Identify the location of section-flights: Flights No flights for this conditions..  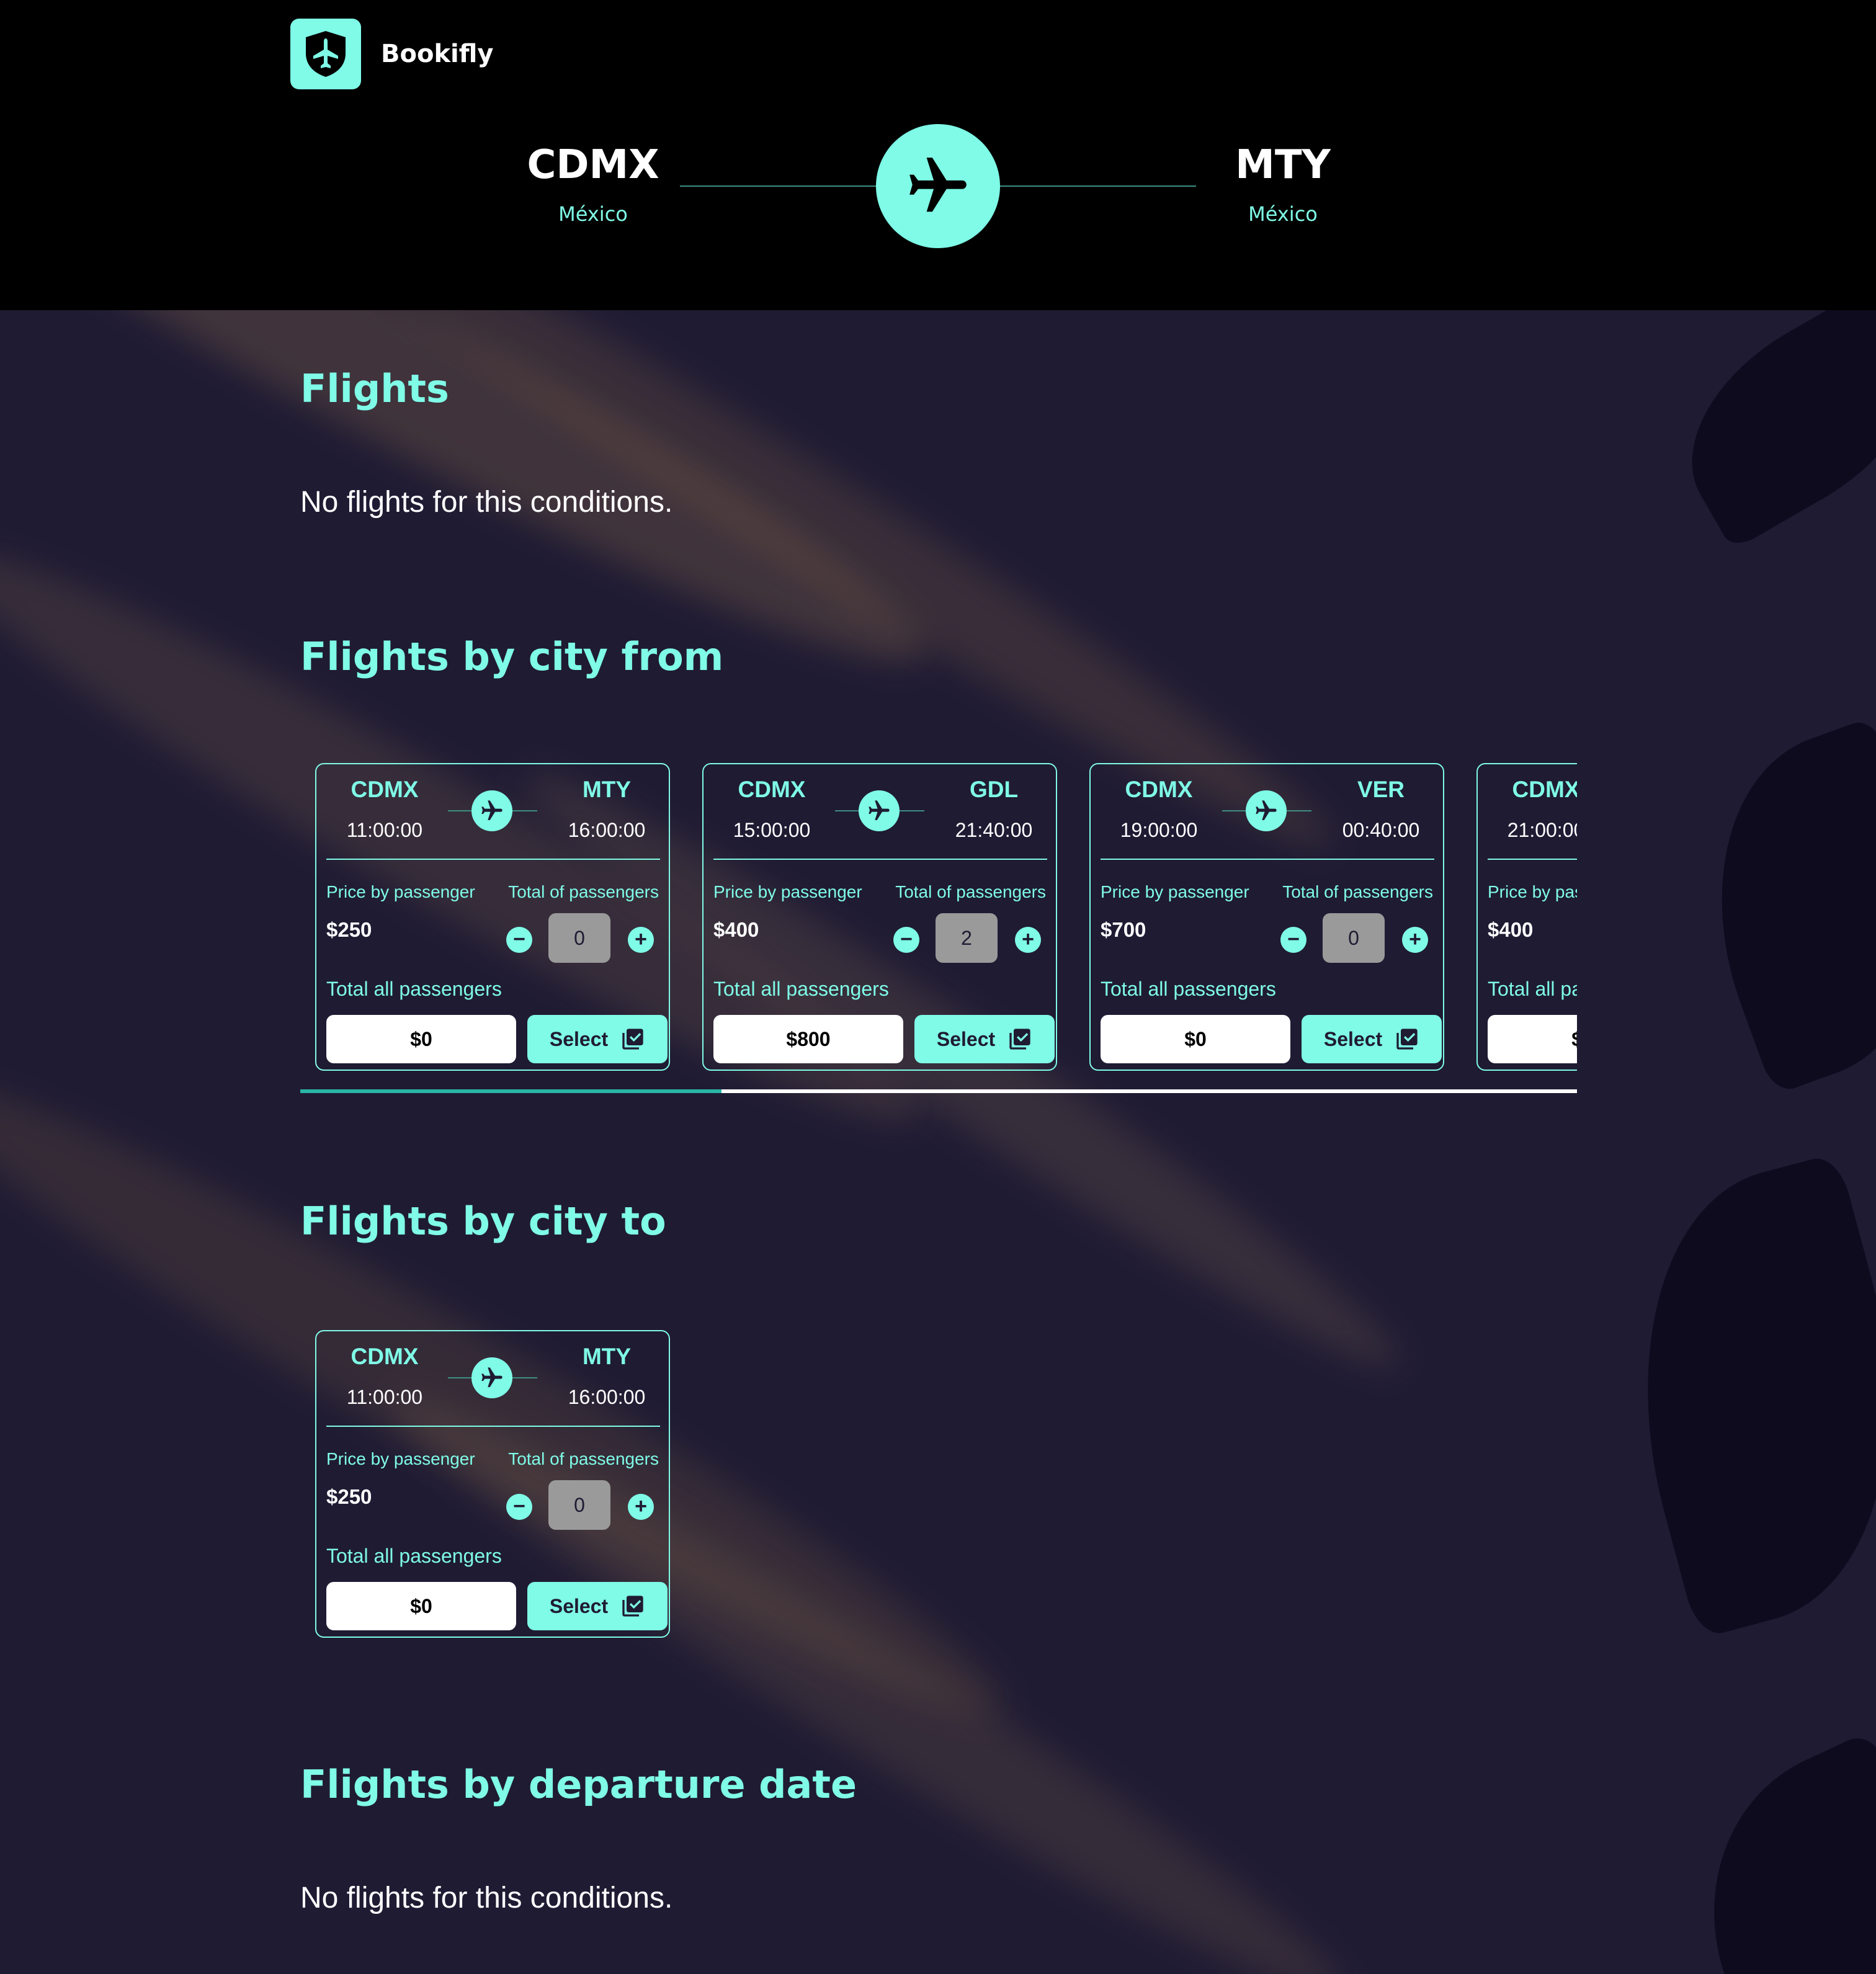
(938, 444).